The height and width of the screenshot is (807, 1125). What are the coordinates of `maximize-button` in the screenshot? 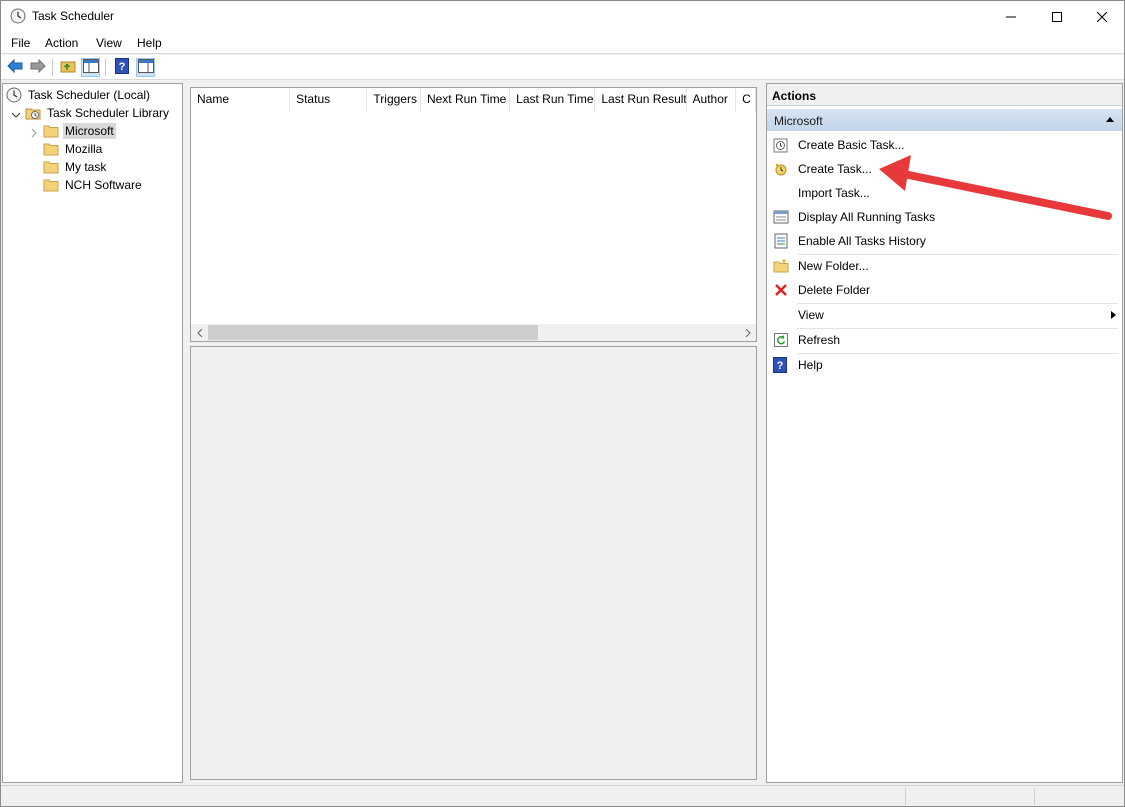 It's located at (1057, 16).